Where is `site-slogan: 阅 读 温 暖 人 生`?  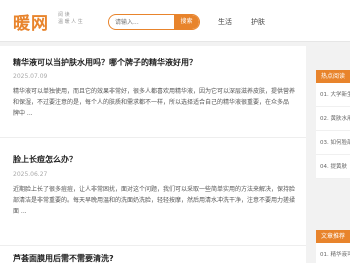 site-slogan: 阅 读 温 暖 人 生 is located at coordinates (70, 19).